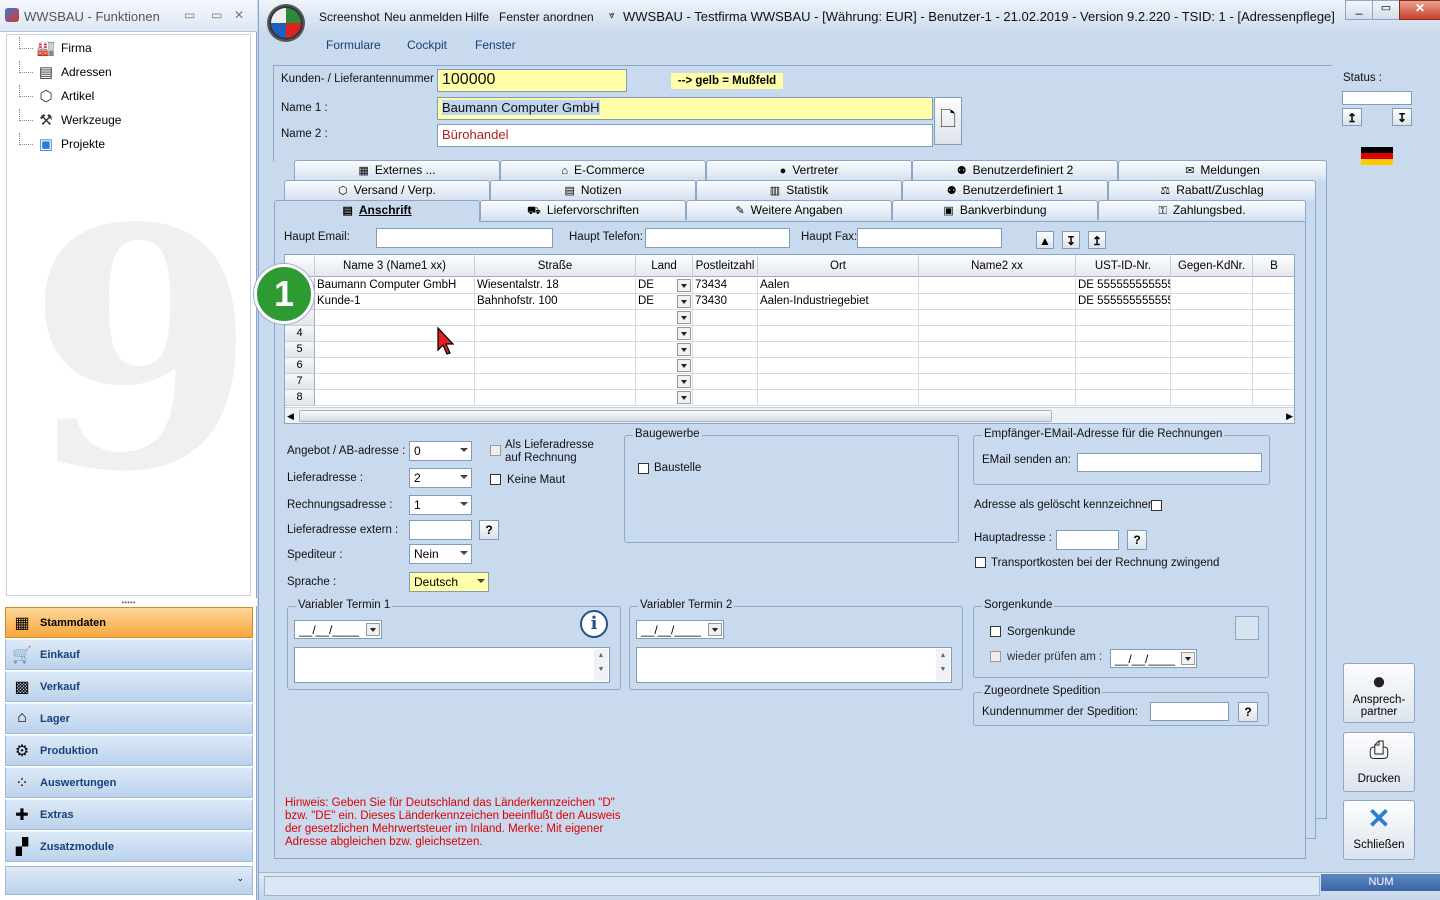  What do you see at coordinates (128, 602) in the screenshot?
I see `splitter-grip: •••••` at bounding box center [128, 602].